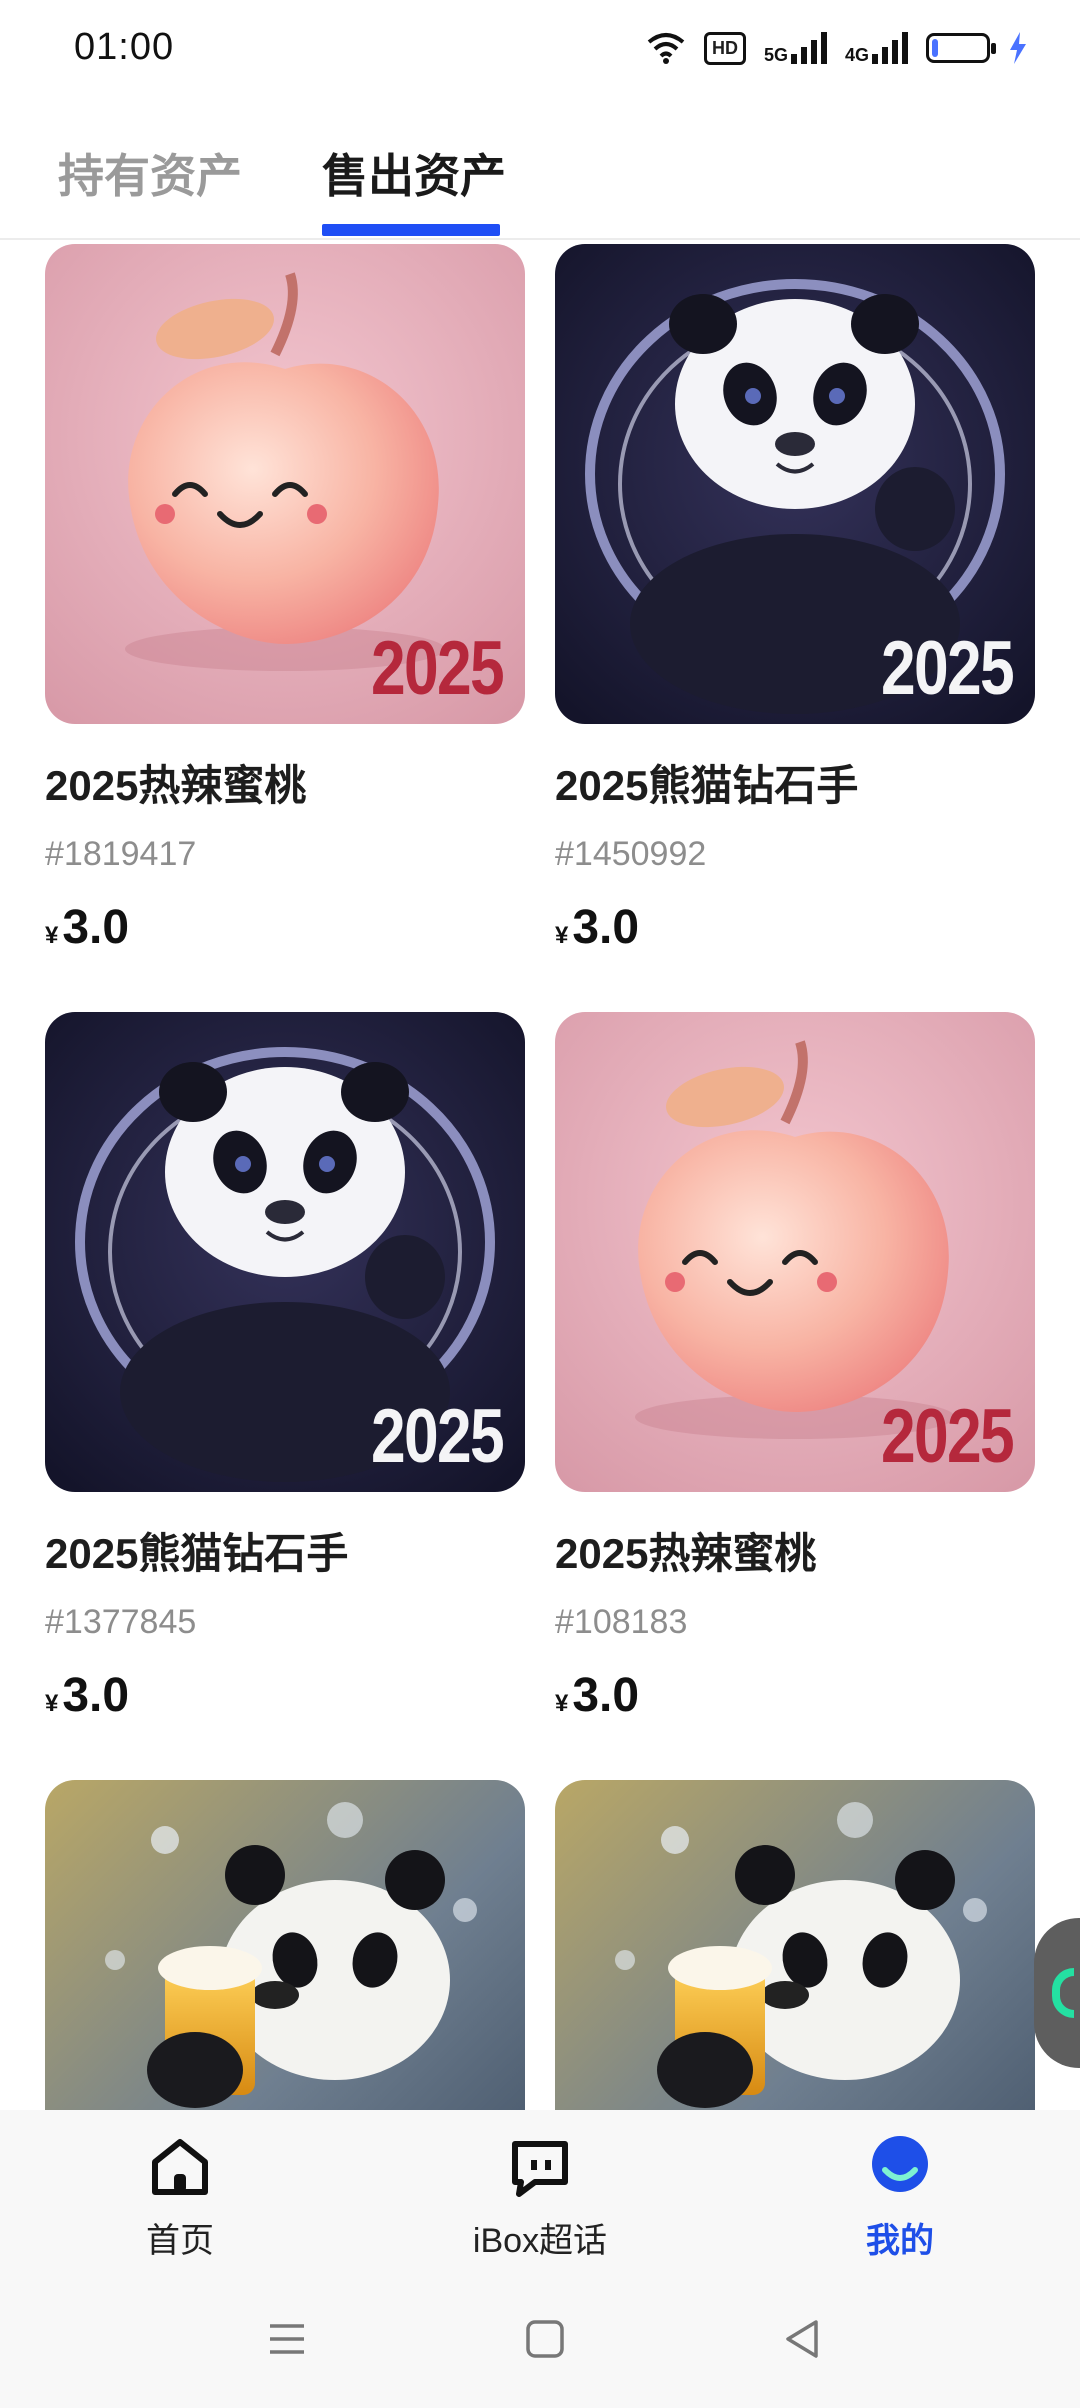 The width and height of the screenshot is (1080, 2408). I want to click on system-nav-bar, so click(540, 2339).